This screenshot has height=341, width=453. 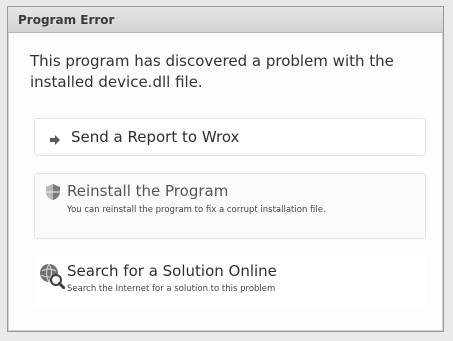 What do you see at coordinates (66, 19) in the screenshot?
I see `dialog-title: Program Error` at bounding box center [66, 19].